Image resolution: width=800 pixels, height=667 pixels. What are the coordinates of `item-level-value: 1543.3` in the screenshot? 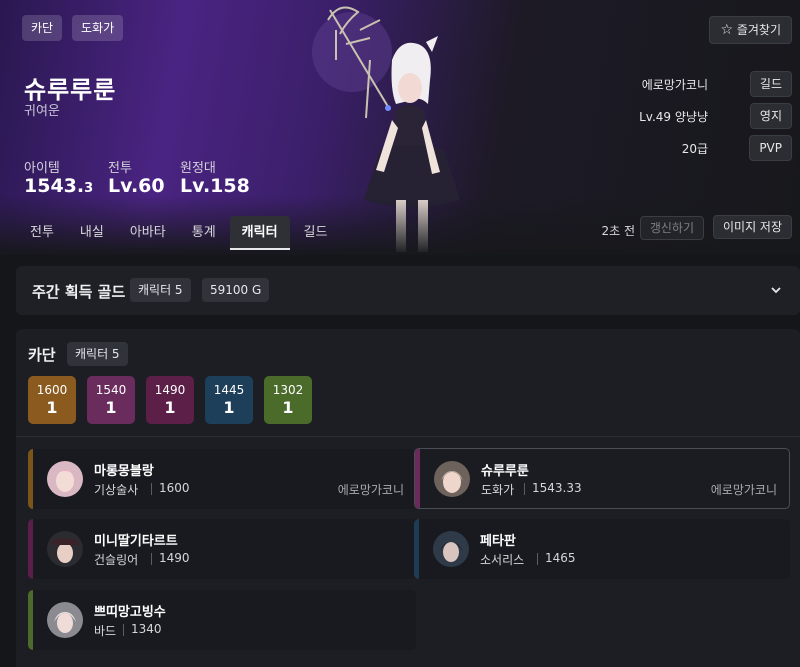 It's located at (58, 186).